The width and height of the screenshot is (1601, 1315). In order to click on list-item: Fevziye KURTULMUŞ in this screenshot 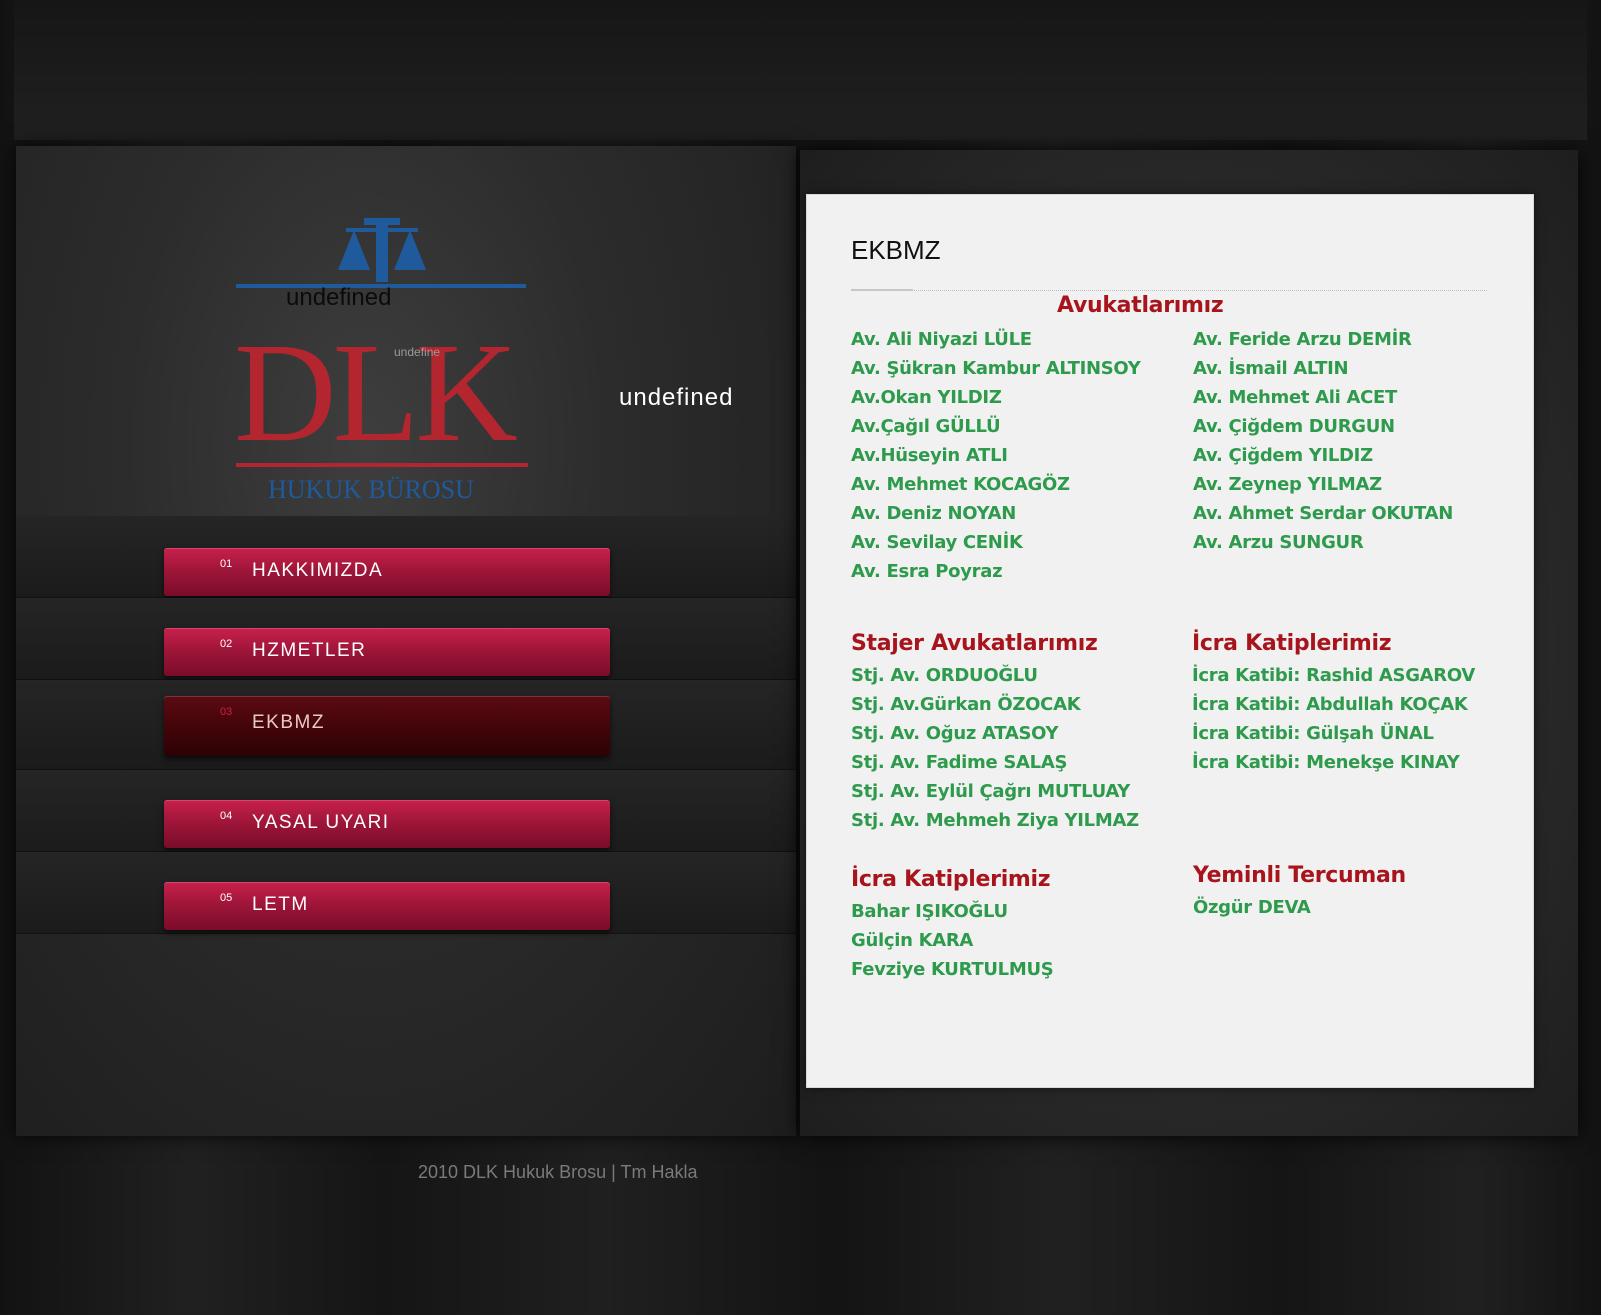, I will do `click(952, 969)`.